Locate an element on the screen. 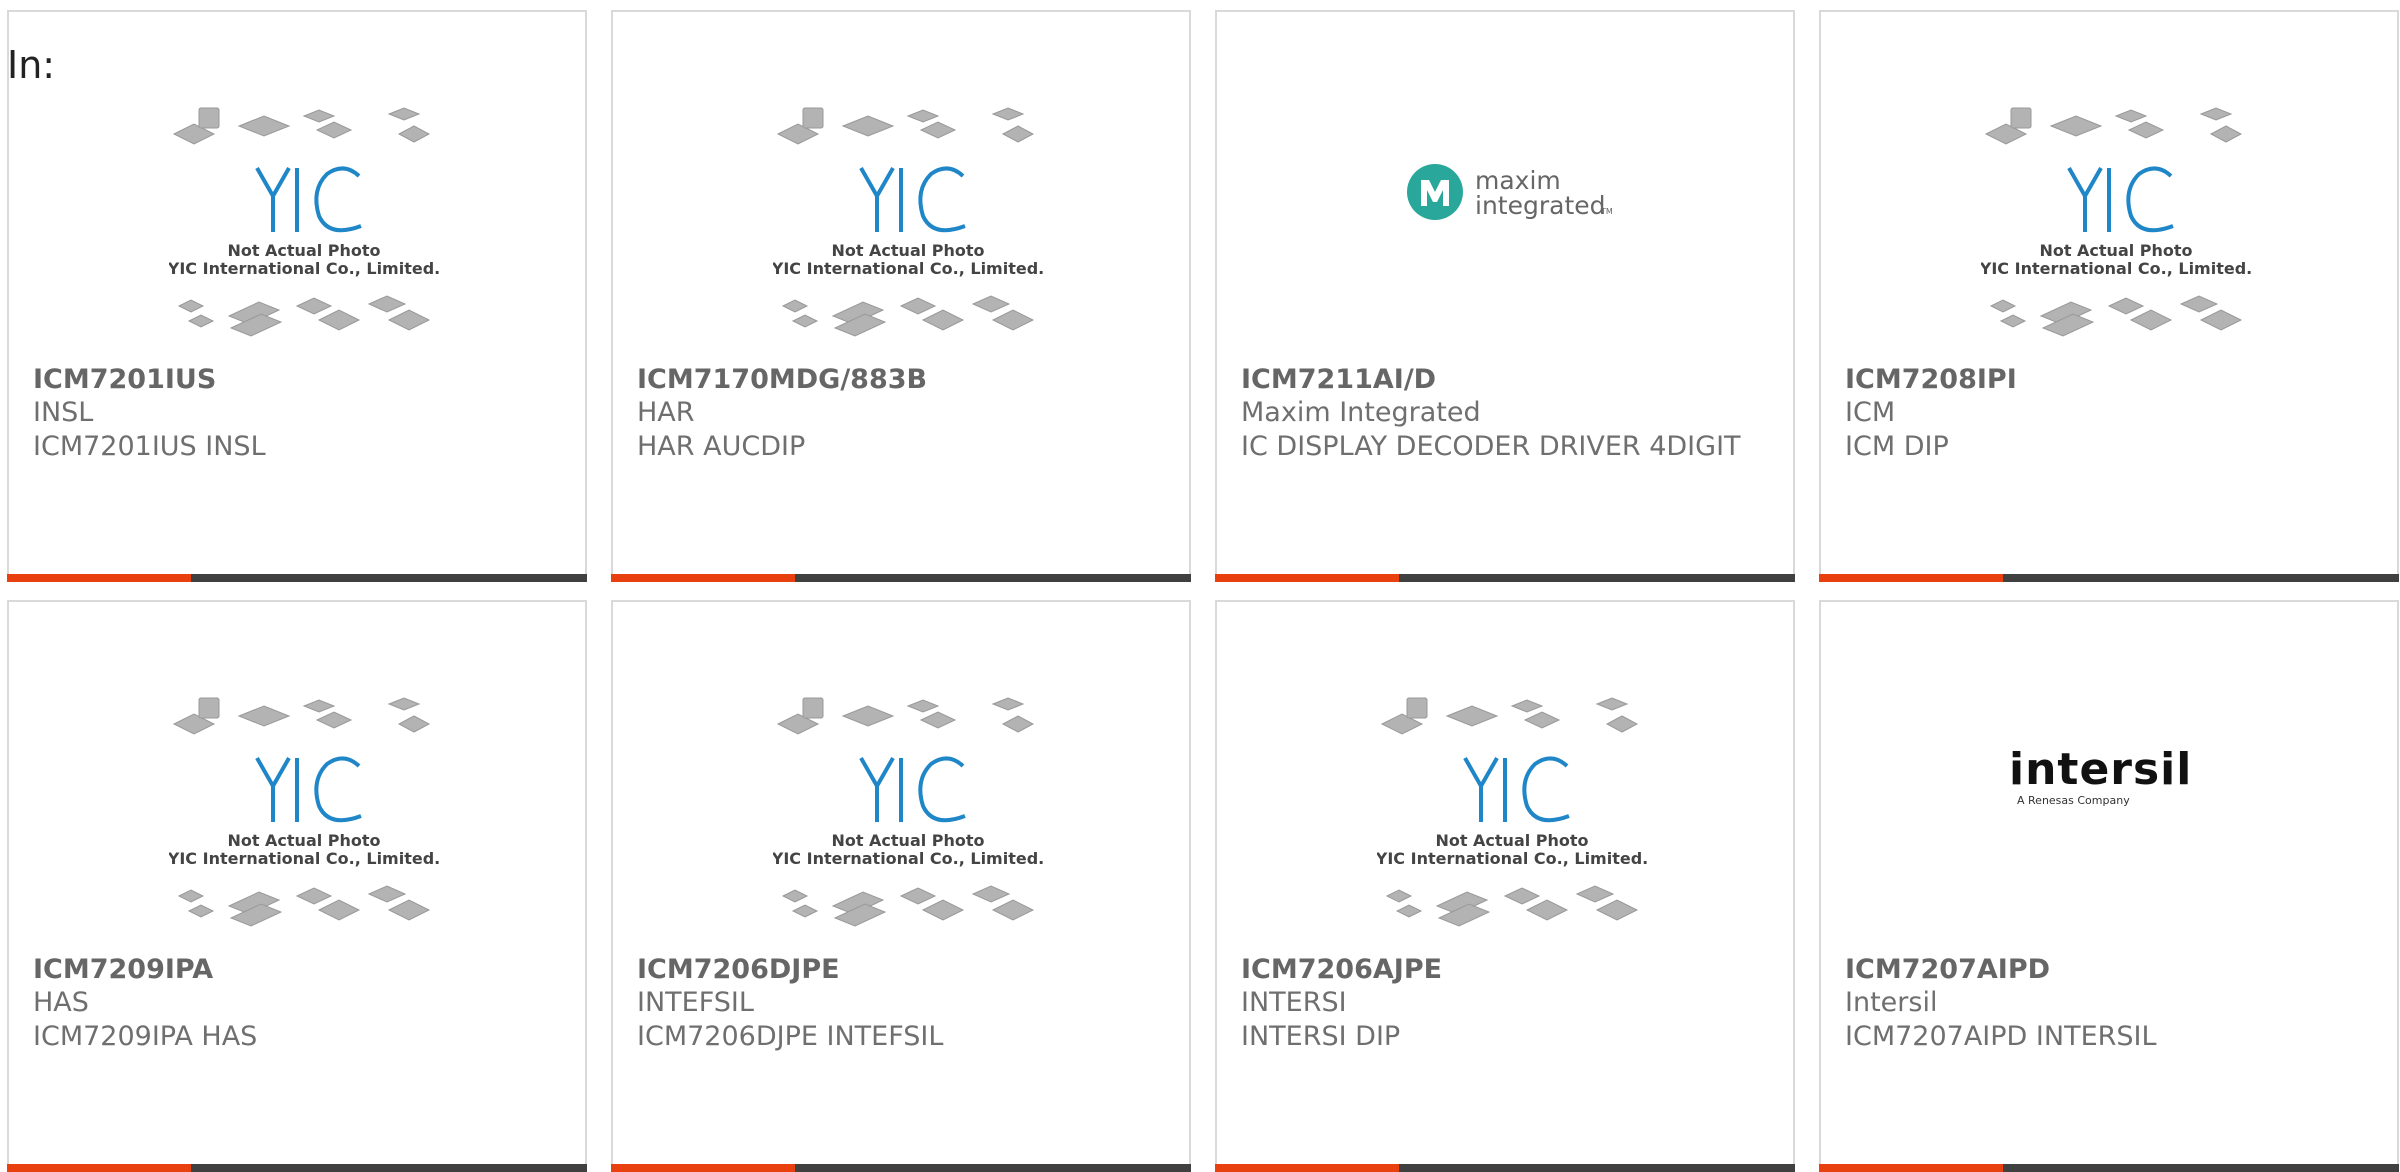  manufacturer: HAR is located at coordinates (666, 412).